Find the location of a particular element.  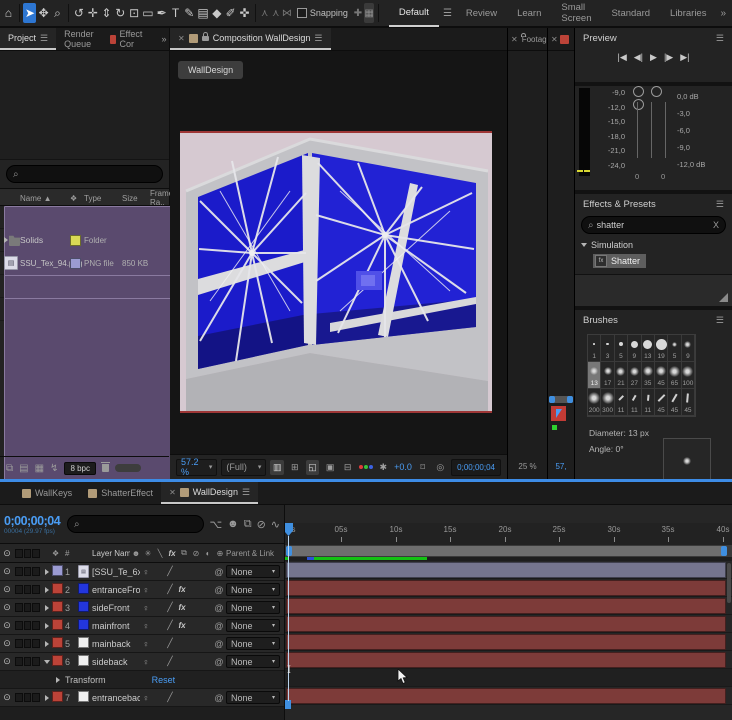

brush-preset: 45 is located at coordinates (675, 402).